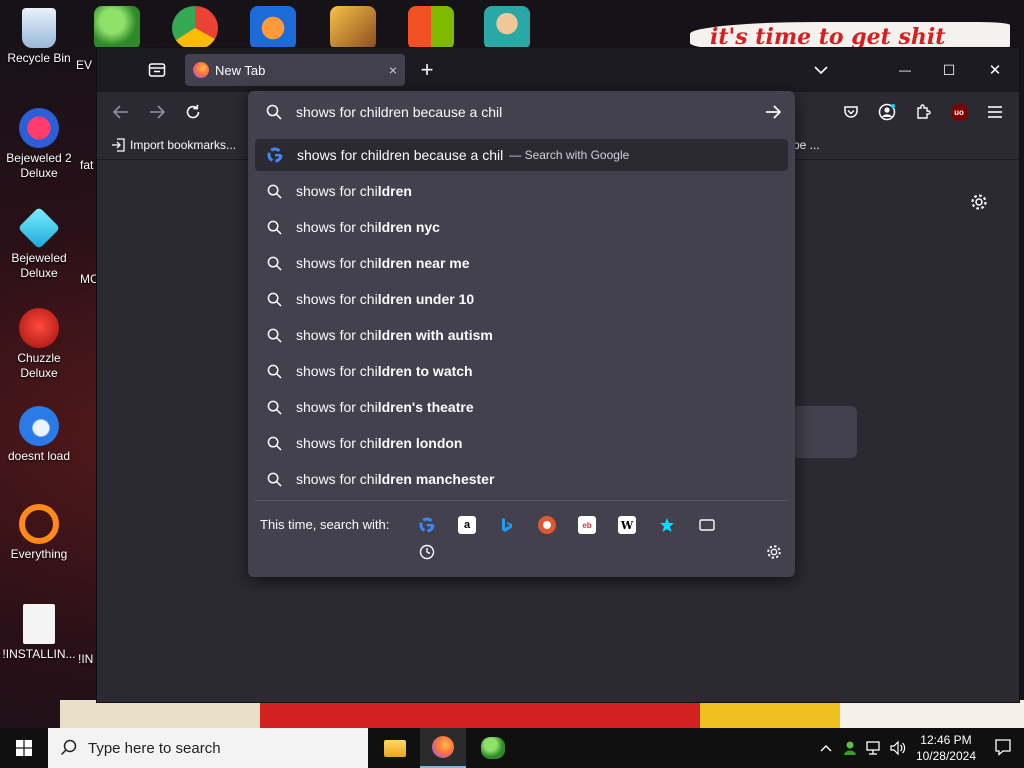 The width and height of the screenshot is (1024, 768). What do you see at coordinates (521, 191) in the screenshot?
I see `suggestion-item: shows for children` at bounding box center [521, 191].